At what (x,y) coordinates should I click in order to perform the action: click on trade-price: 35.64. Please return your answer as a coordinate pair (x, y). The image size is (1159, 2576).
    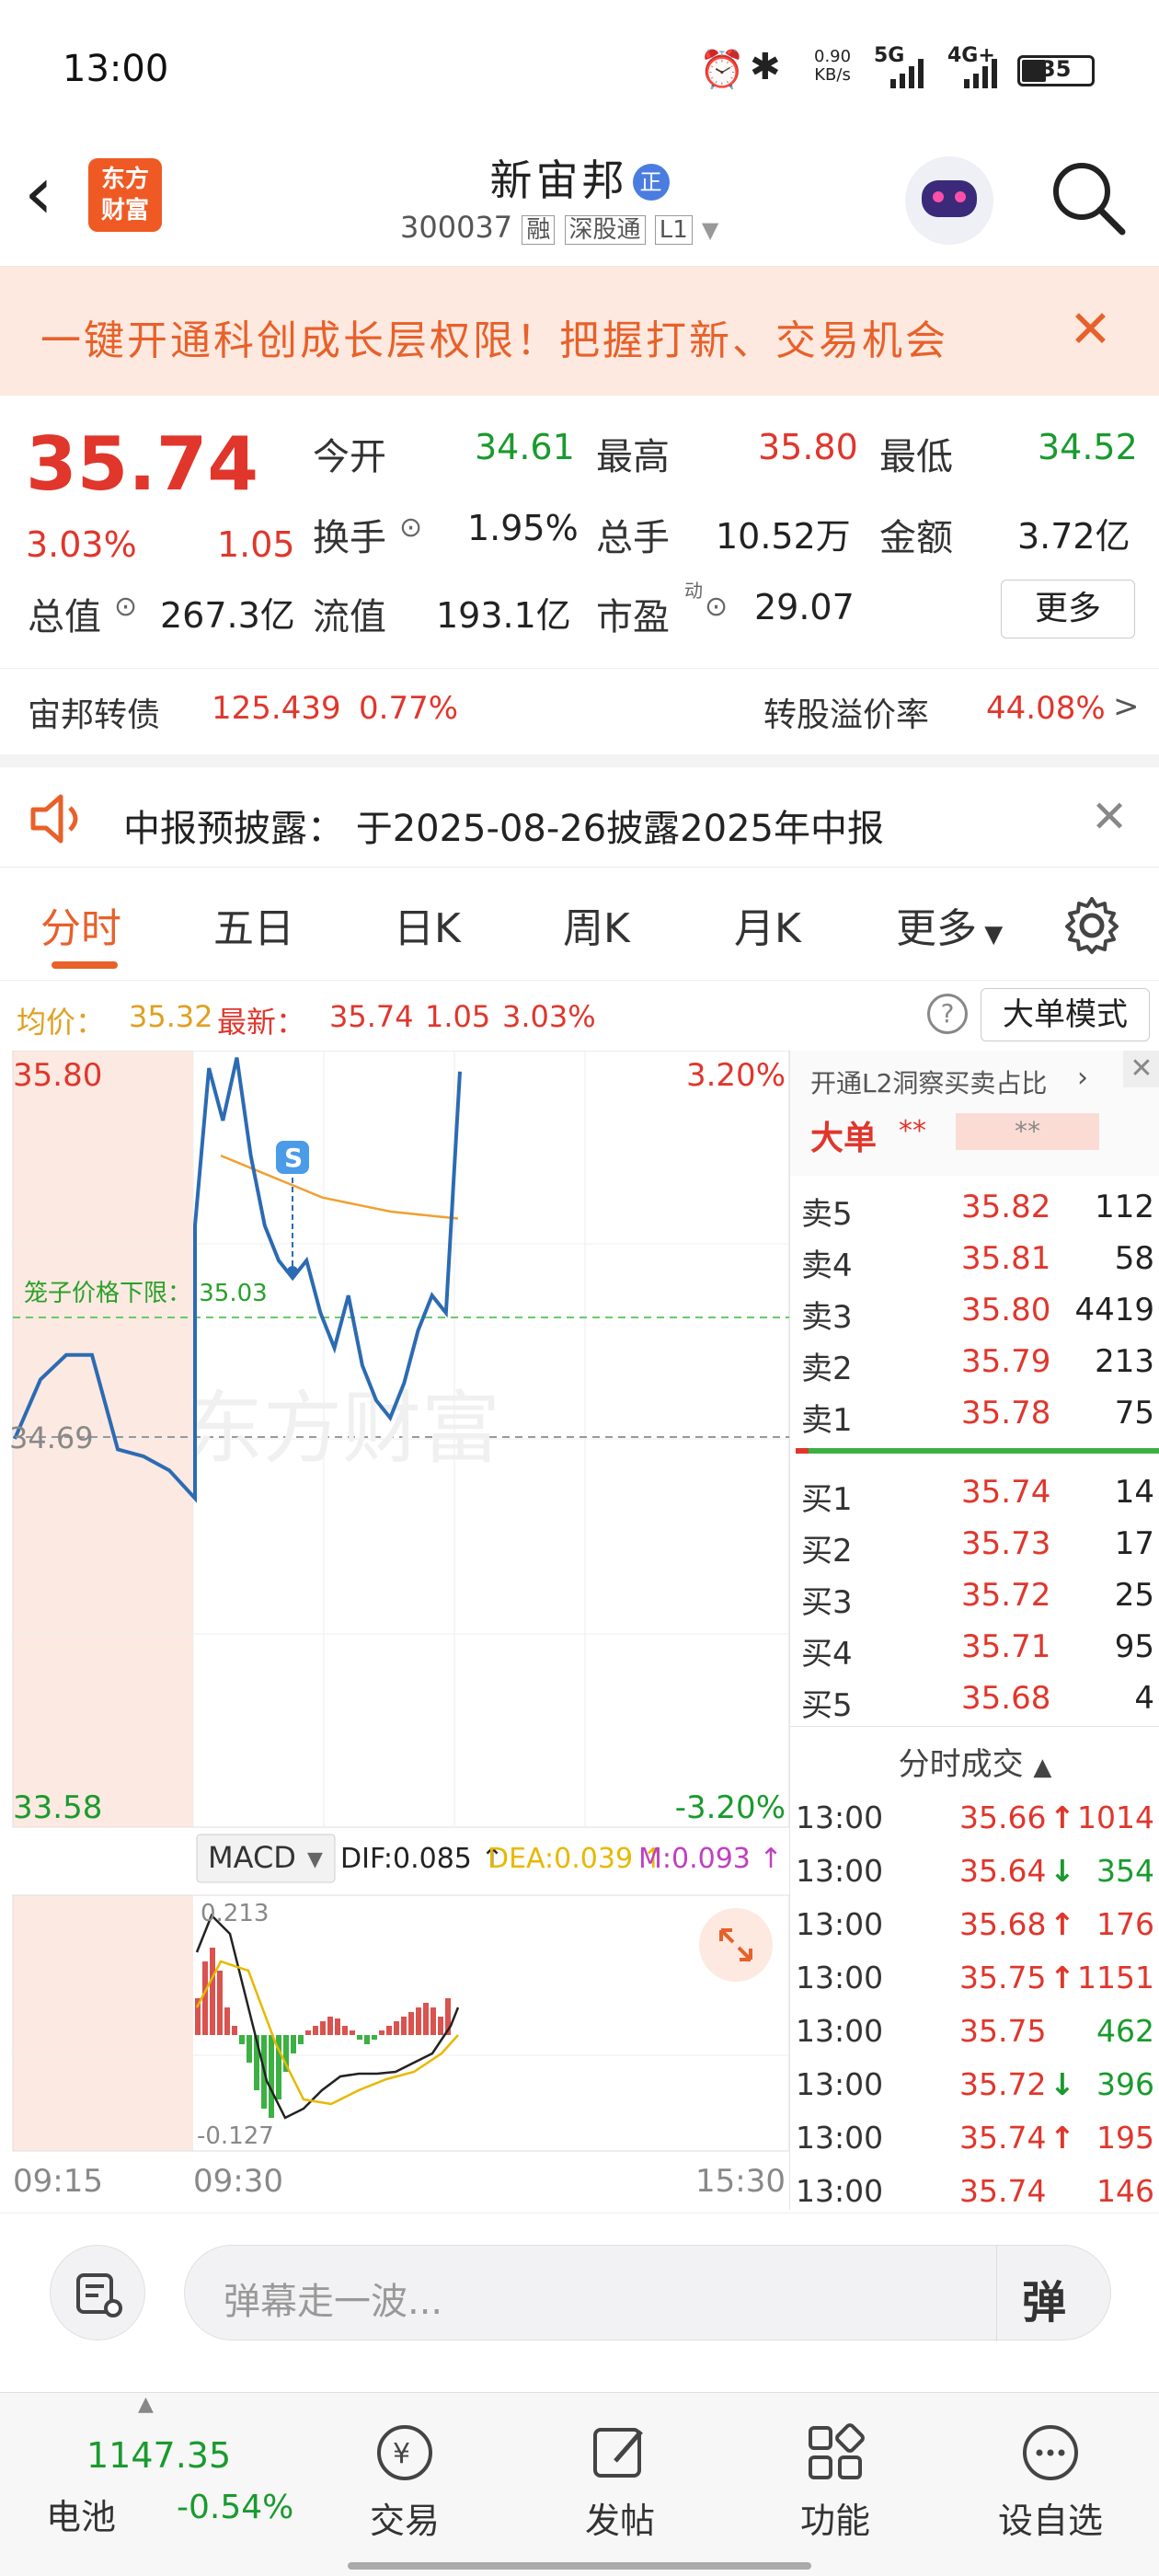
    Looking at the image, I should click on (1003, 1871).